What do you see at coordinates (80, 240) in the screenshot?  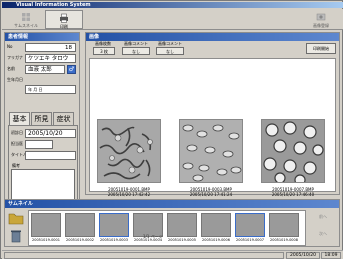 I see `thumbnail-2-label: 20051019-0002` at bounding box center [80, 240].